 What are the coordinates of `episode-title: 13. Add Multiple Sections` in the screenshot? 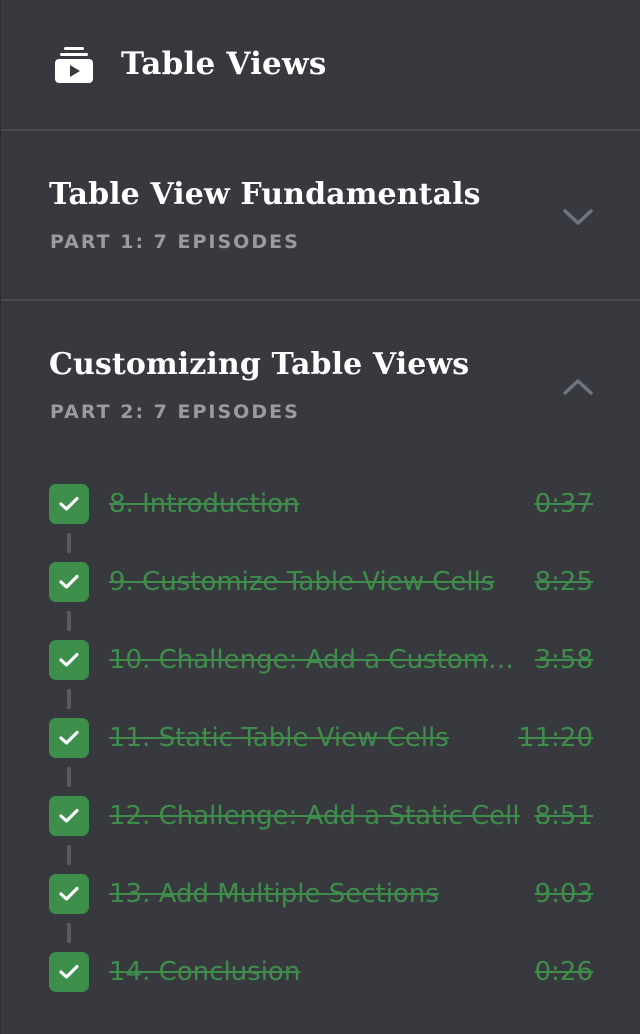 It's located at (274, 894).